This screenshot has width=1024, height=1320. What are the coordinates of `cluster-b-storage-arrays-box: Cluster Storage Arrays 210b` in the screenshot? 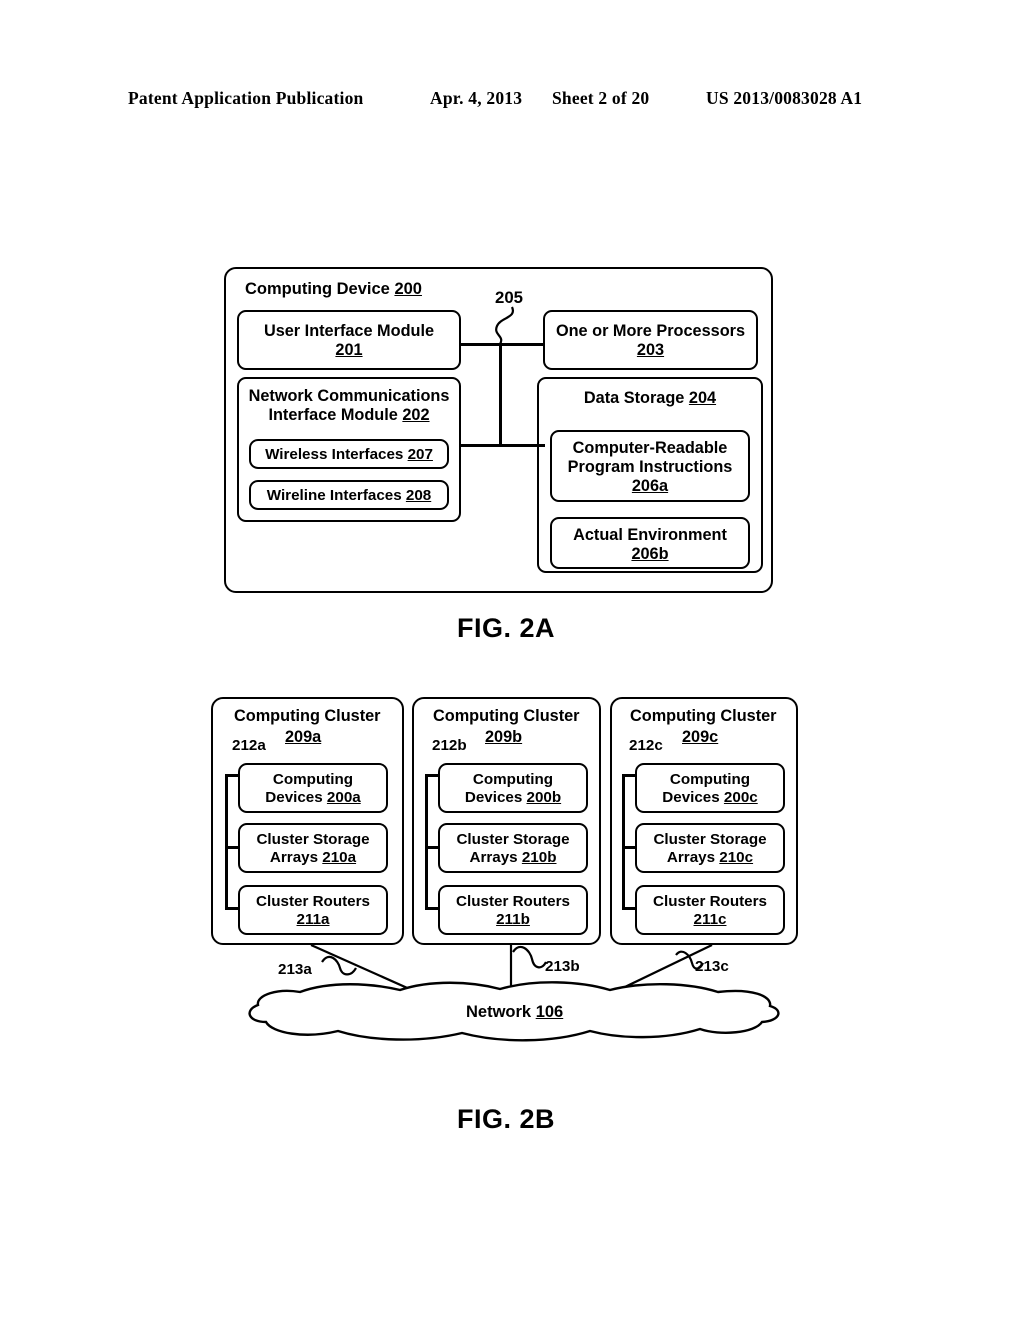 It's located at (513, 848).